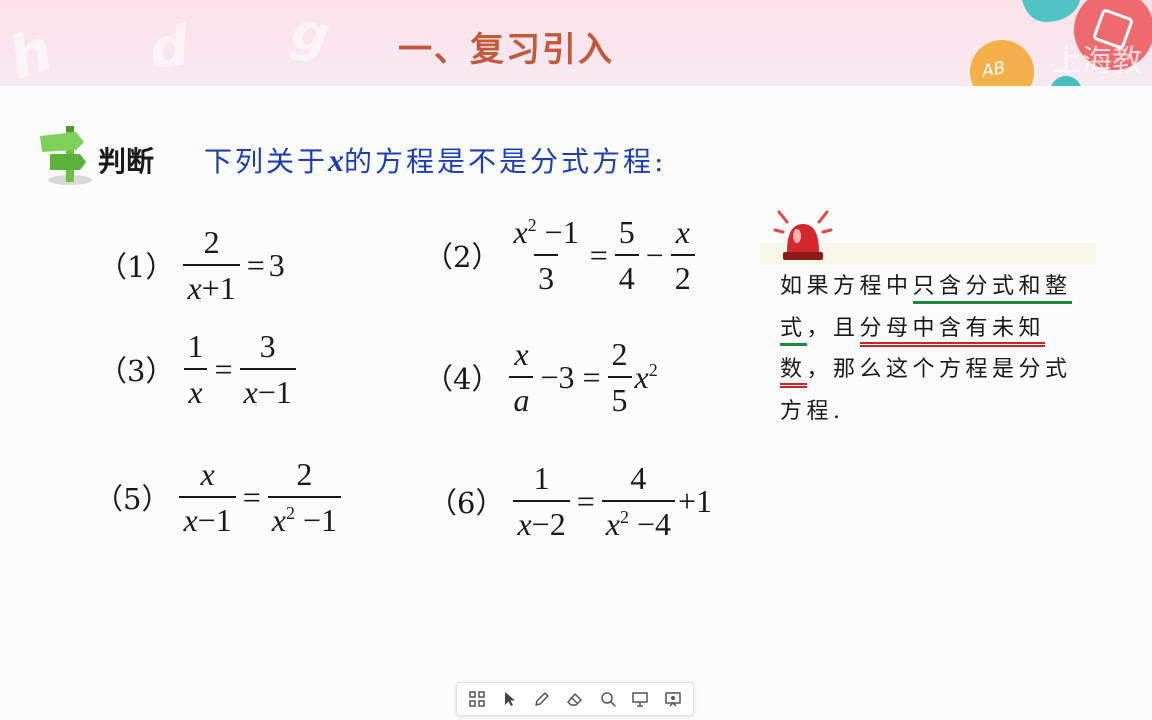 This screenshot has height=720, width=1152. I want to click on equation-5-label: （5）, so click(132, 499).